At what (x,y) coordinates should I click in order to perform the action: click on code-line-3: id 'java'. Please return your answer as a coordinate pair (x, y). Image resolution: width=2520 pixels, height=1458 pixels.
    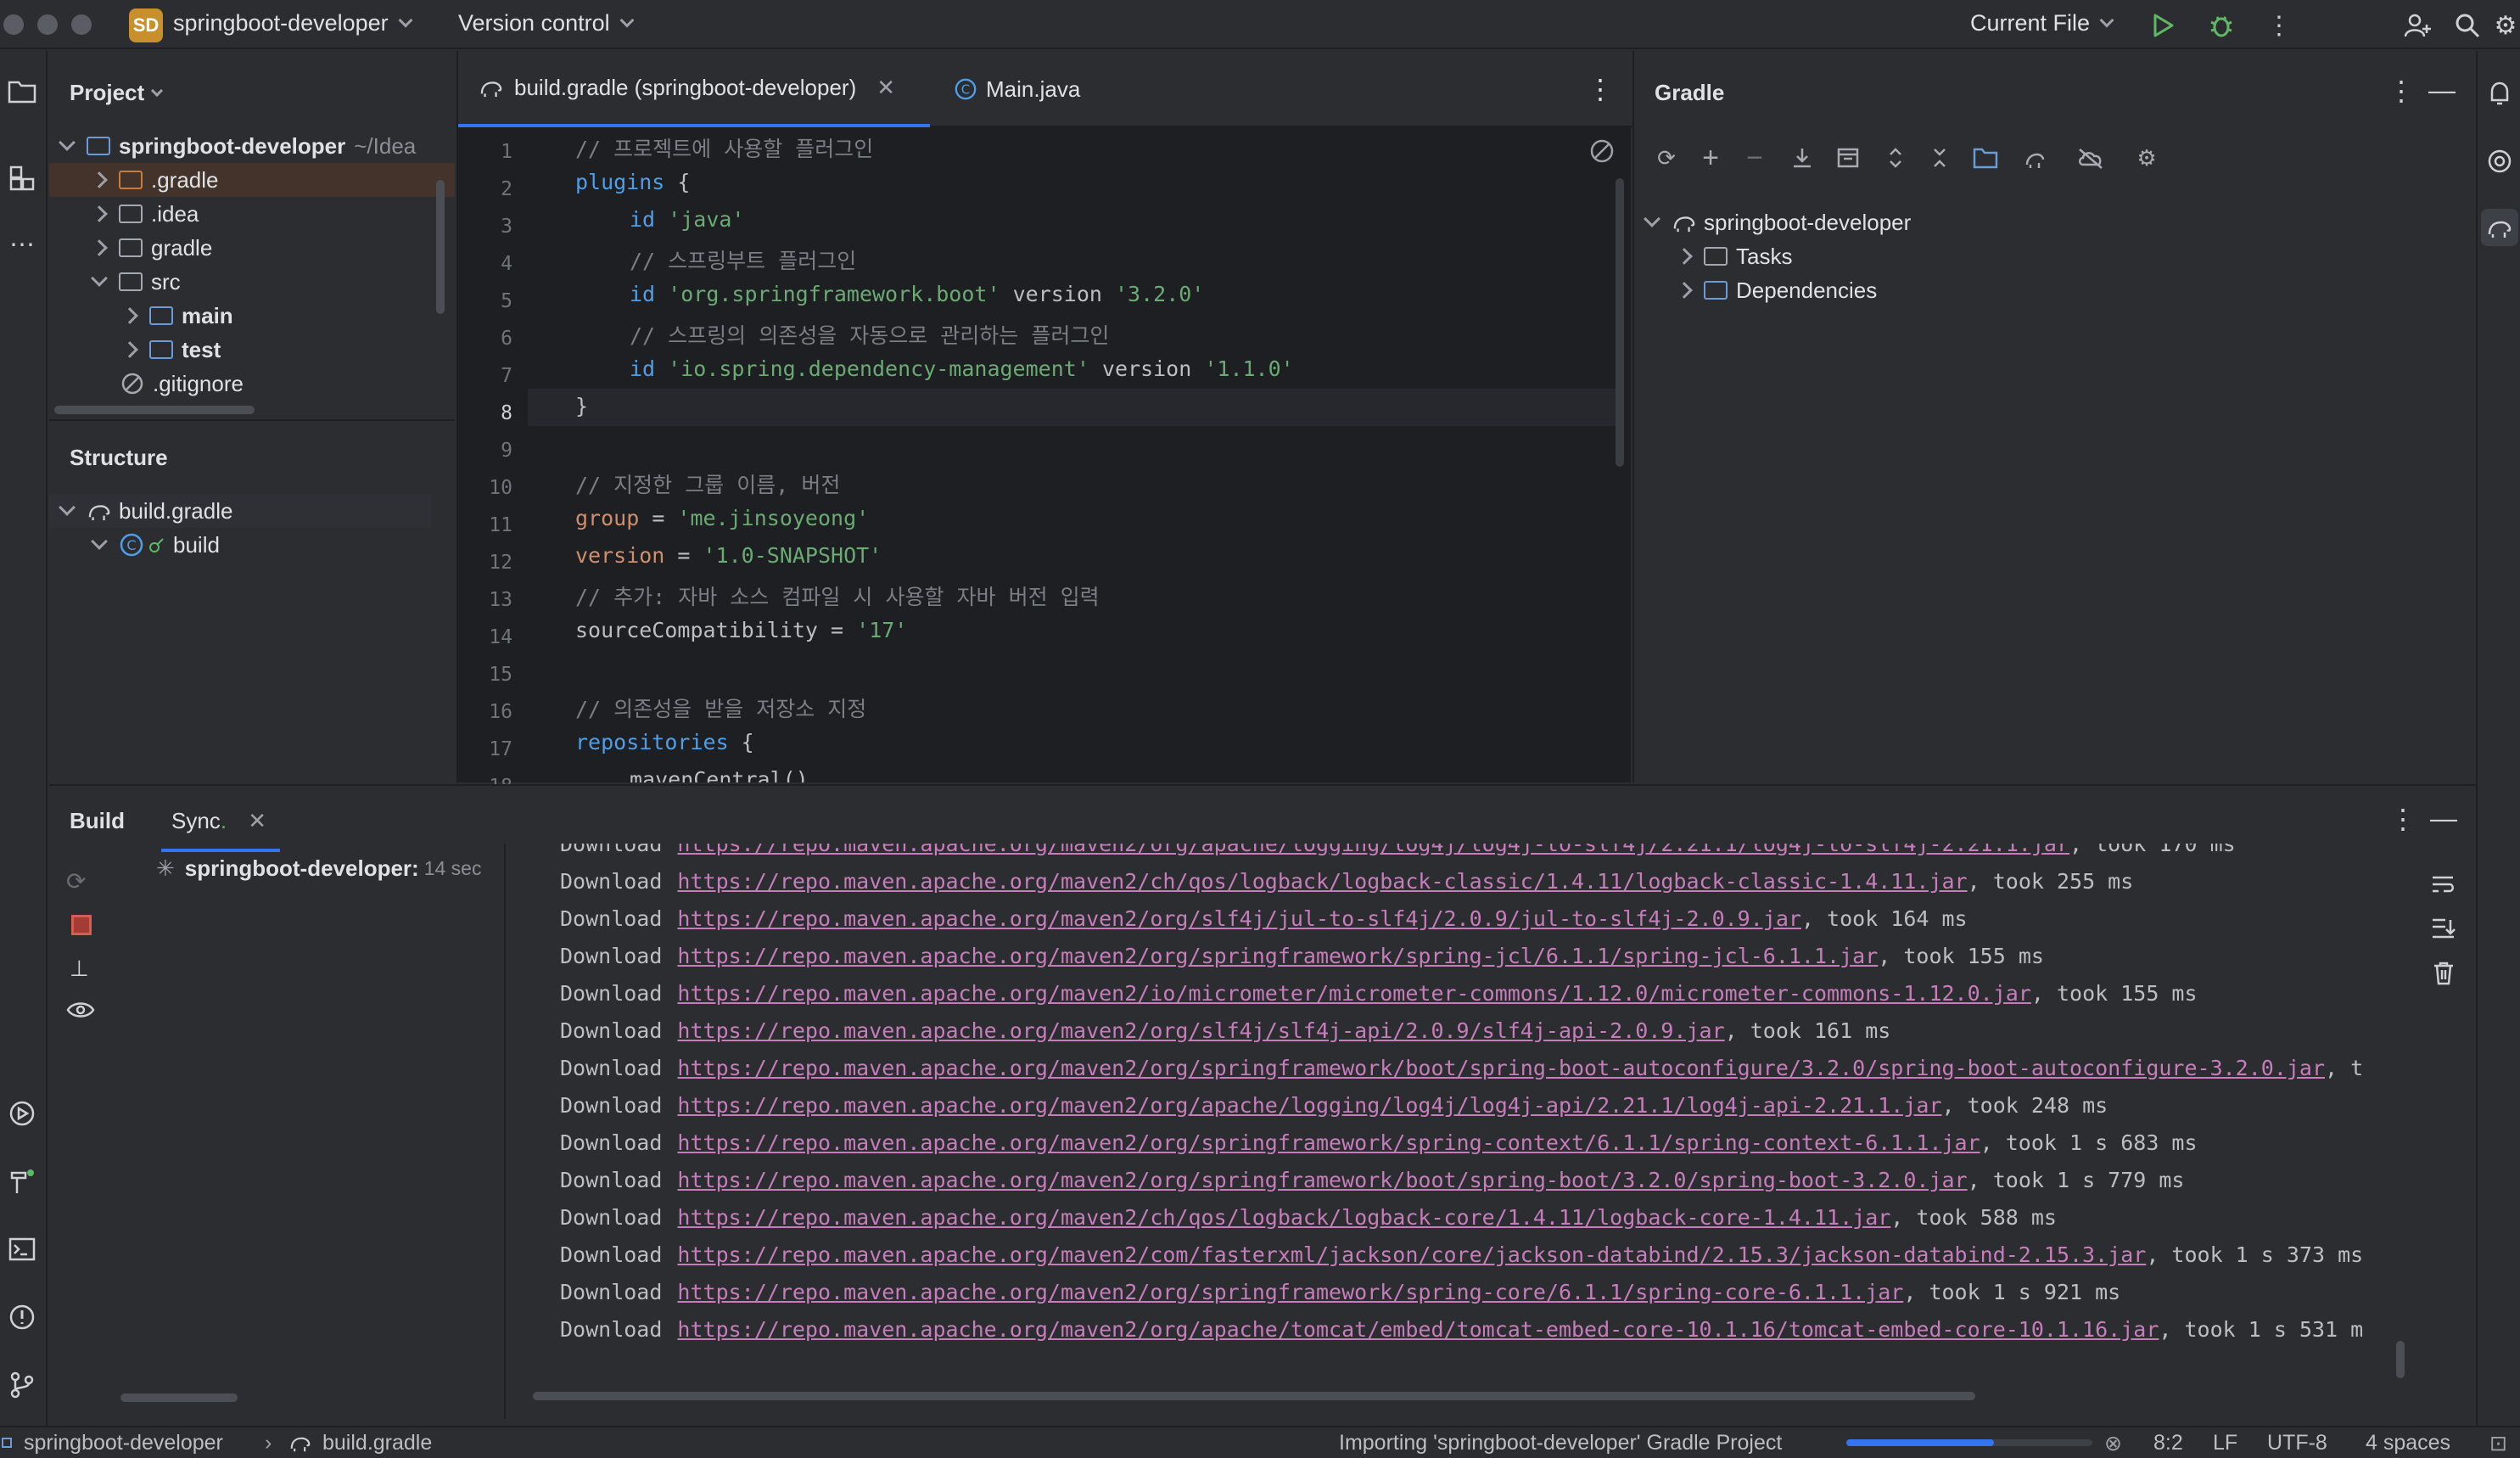
    Looking at the image, I should click on (687, 220).